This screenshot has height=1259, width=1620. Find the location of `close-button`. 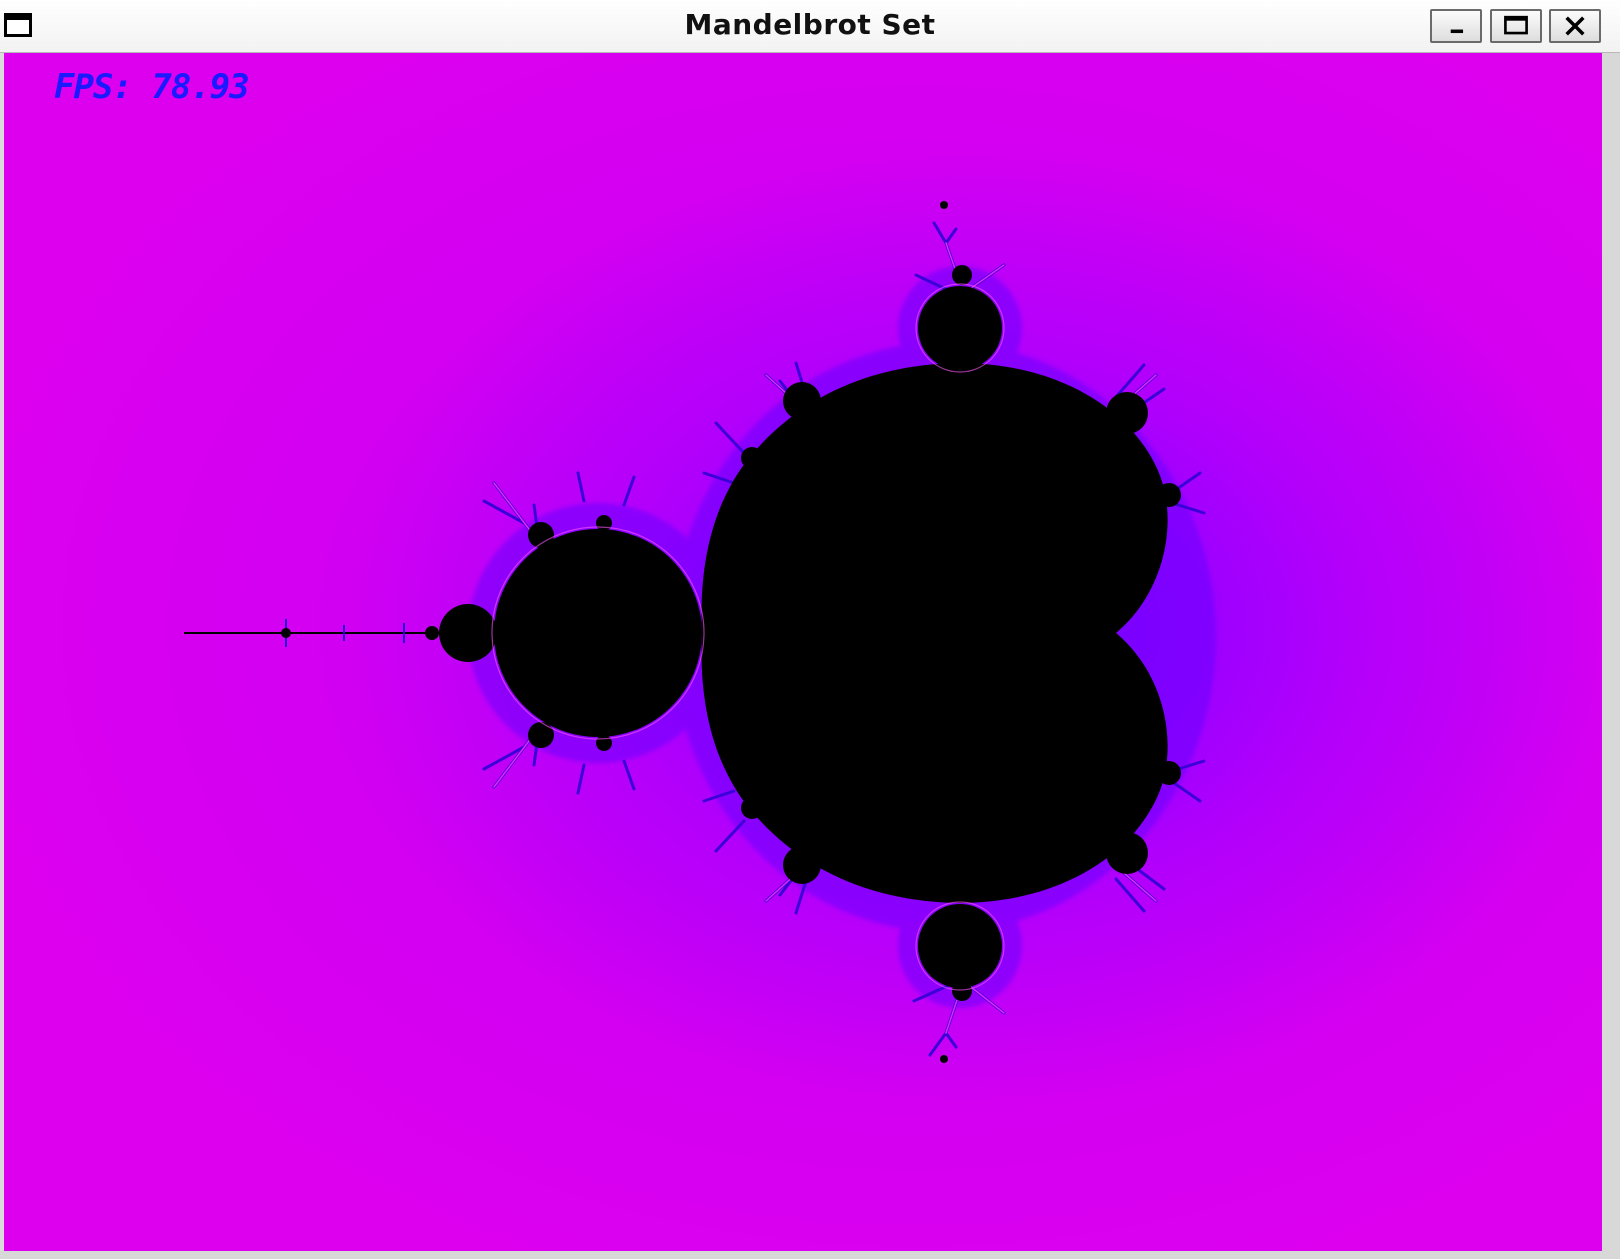

close-button is located at coordinates (1575, 26).